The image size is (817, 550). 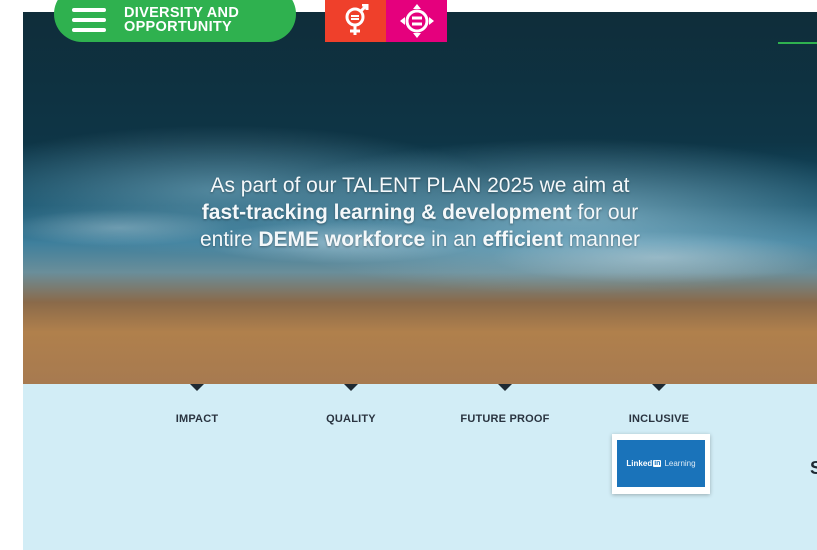 What do you see at coordinates (351, 387) in the screenshot?
I see `pillar-marker-quality` at bounding box center [351, 387].